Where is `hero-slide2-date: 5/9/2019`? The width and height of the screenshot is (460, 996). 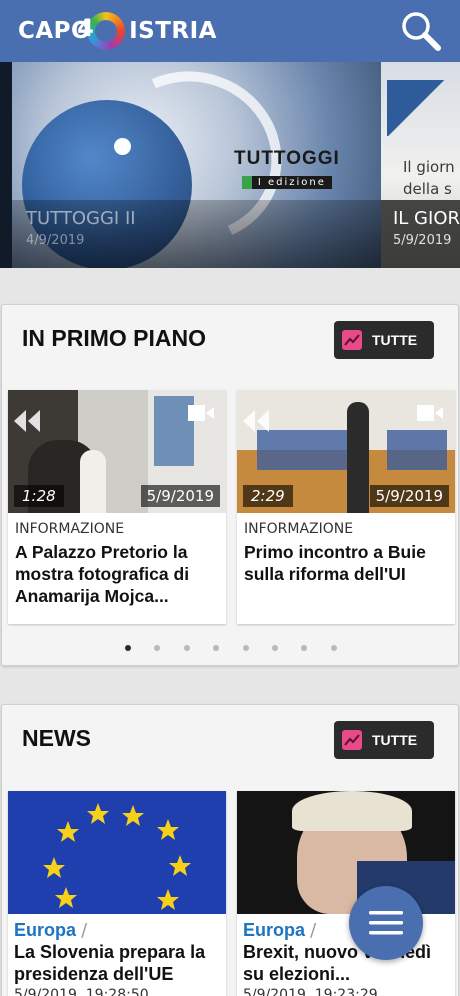
hero-slide2-date: 5/9/2019 is located at coordinates (422, 240).